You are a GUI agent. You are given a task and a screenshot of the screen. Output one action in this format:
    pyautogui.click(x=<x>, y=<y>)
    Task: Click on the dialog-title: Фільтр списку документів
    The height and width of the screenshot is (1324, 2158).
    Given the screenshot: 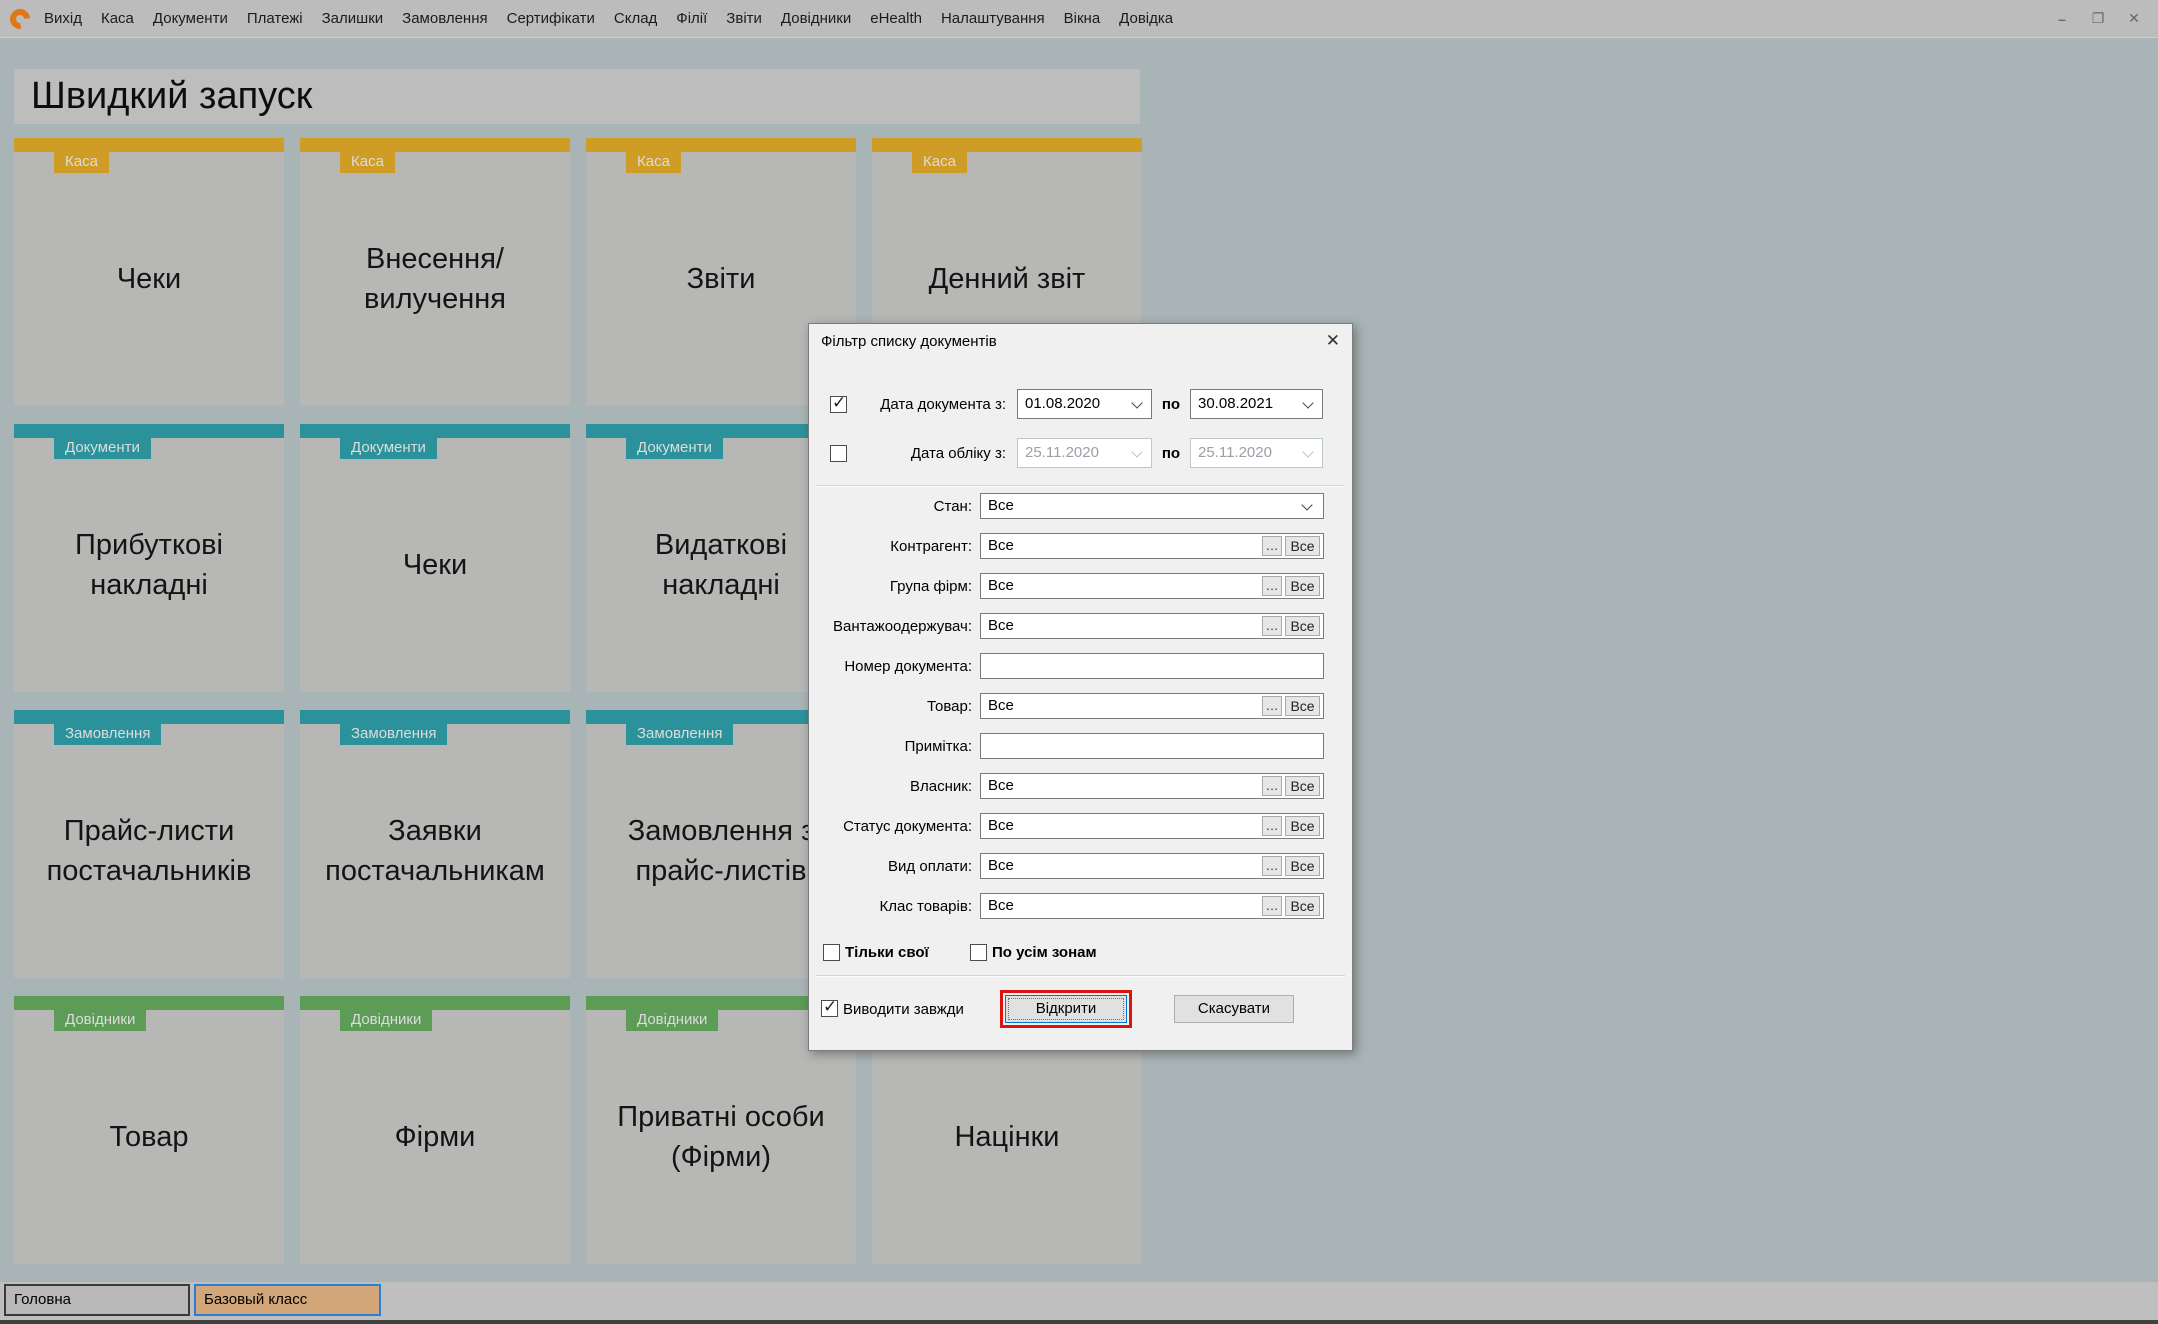 What is the action you would take?
    pyautogui.click(x=909, y=341)
    